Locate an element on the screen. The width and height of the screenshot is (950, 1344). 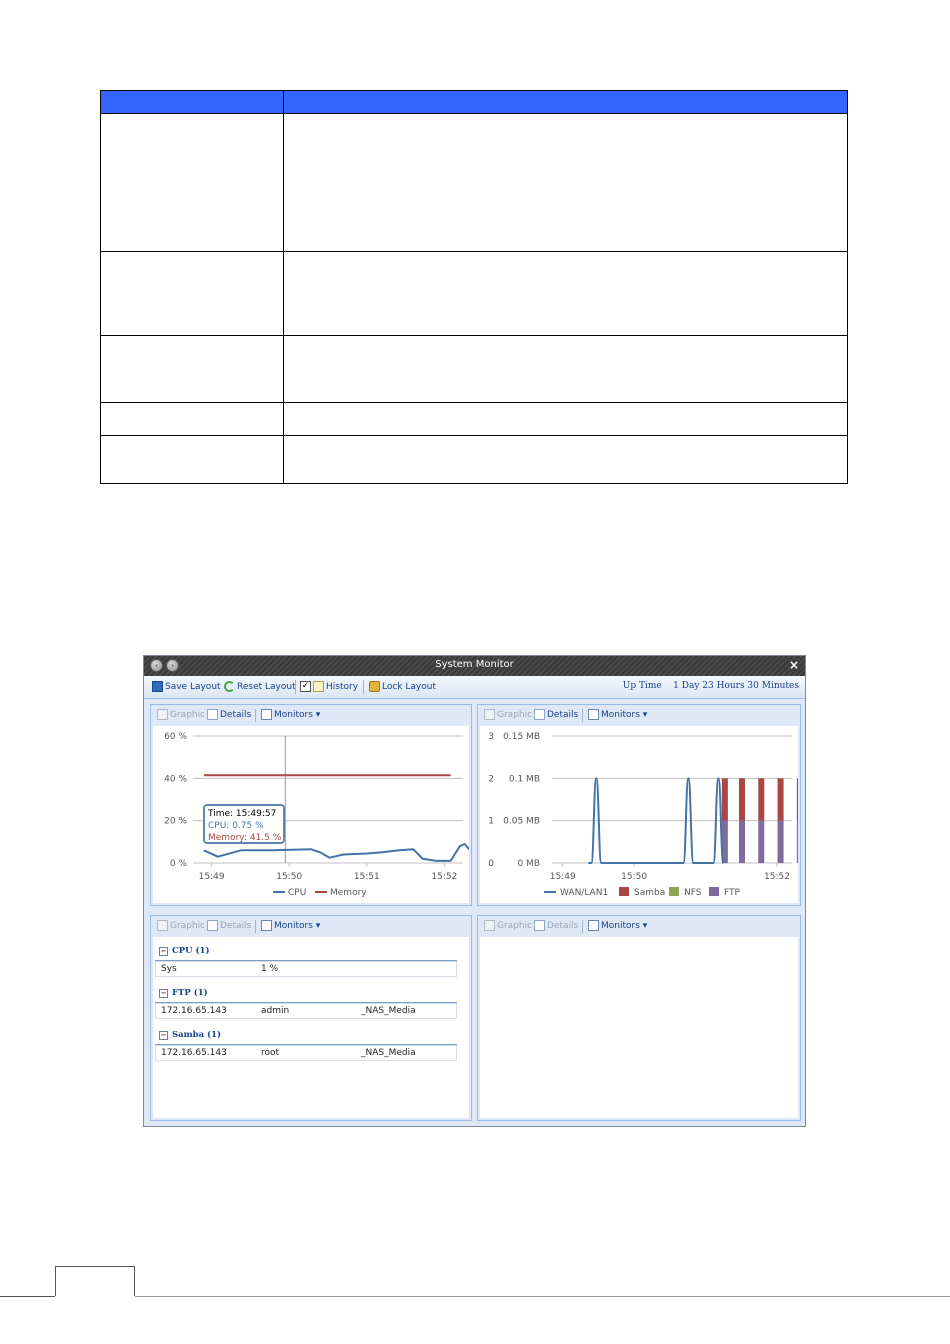
legend-label: Memory is located at coordinates (348, 893).